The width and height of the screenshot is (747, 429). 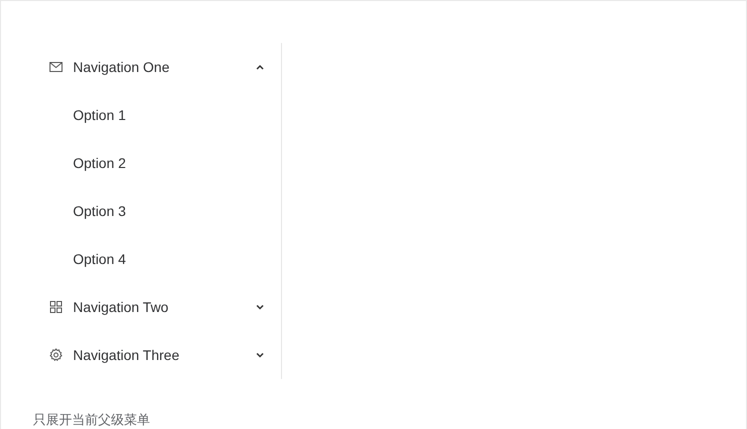 I want to click on settings-icon, so click(x=56, y=355).